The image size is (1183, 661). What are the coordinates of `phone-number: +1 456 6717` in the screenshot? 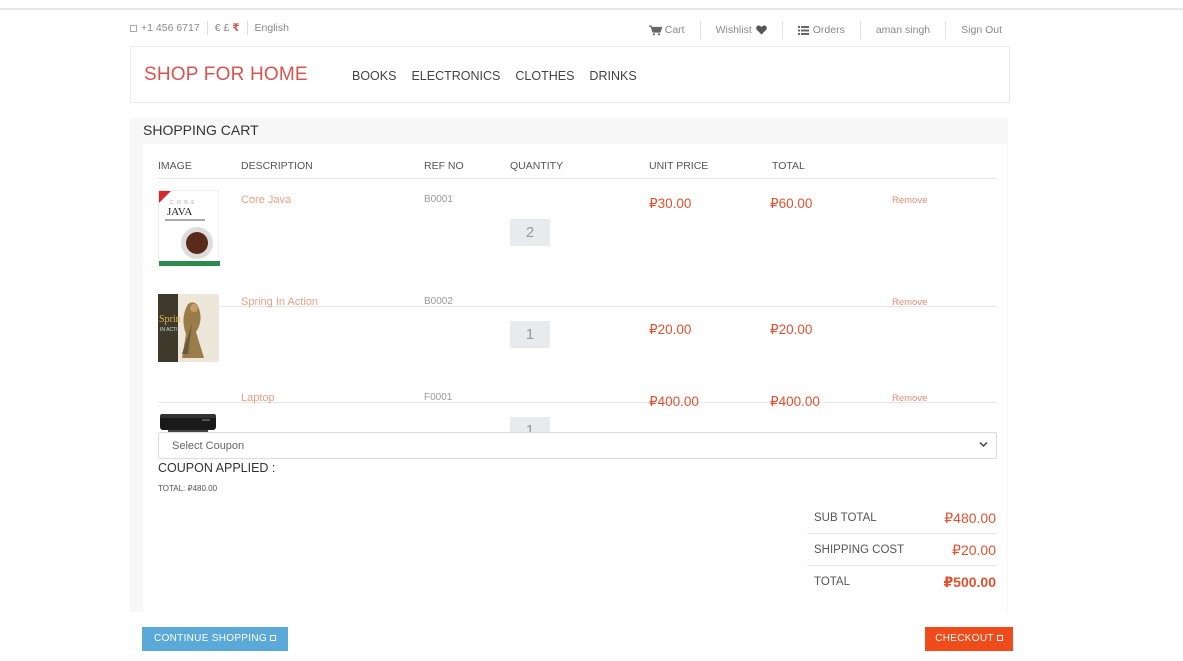 It's located at (170, 28).